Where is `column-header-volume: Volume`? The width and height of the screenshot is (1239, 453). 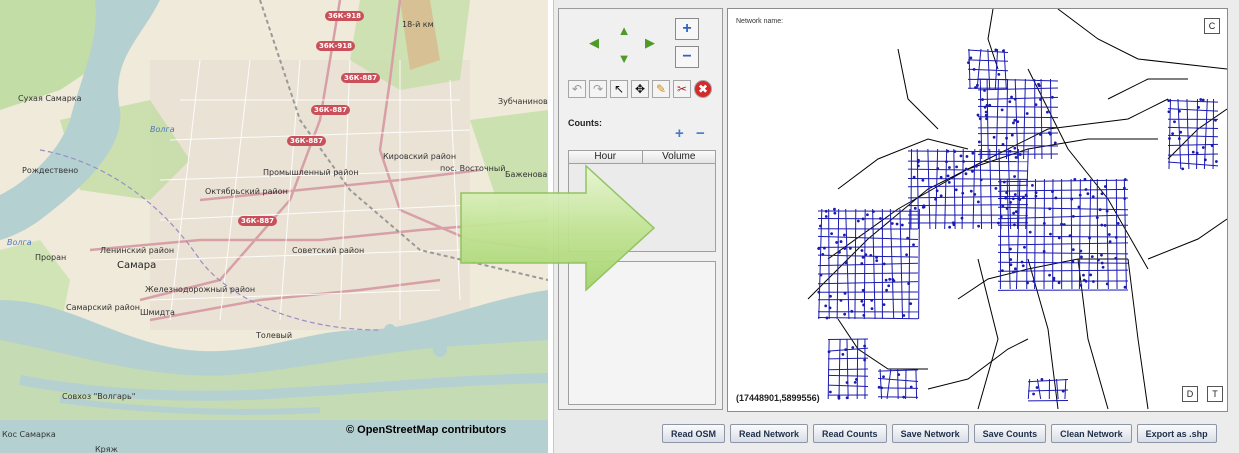 column-header-volume: Volume is located at coordinates (678, 157).